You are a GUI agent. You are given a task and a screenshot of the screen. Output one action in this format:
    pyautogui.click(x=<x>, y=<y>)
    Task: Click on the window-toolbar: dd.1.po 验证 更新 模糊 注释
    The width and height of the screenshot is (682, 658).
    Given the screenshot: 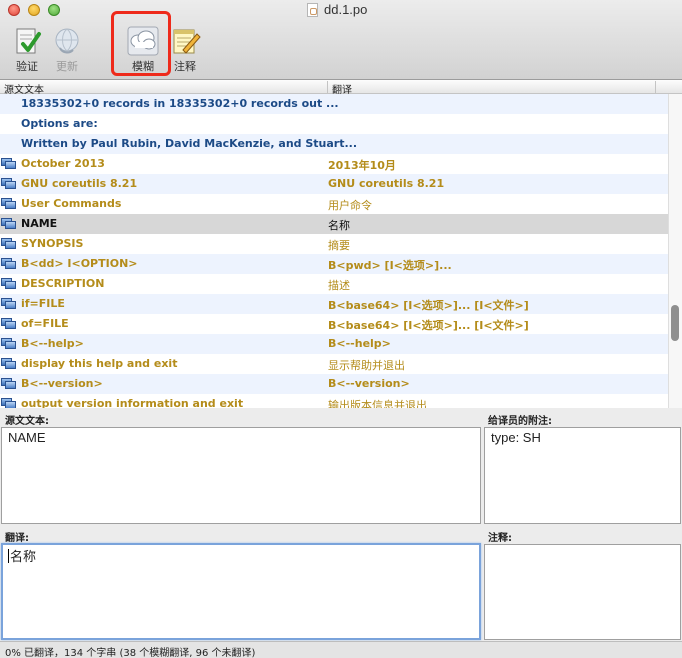 What is the action you would take?
    pyautogui.click(x=341, y=40)
    